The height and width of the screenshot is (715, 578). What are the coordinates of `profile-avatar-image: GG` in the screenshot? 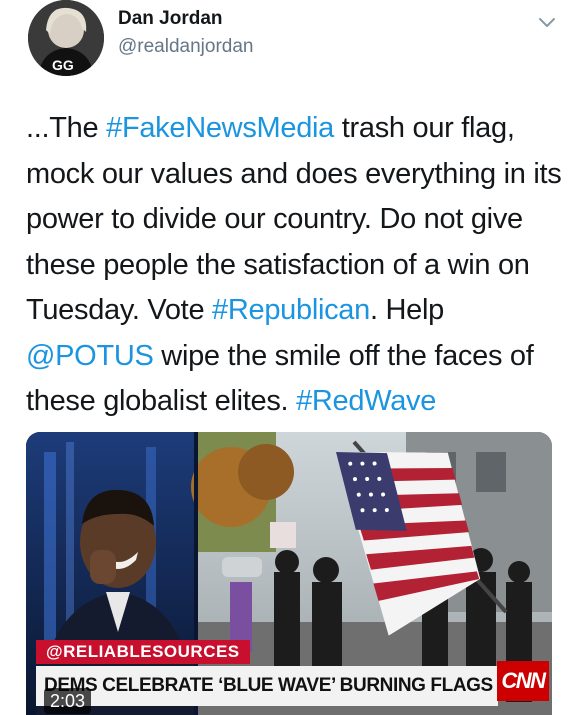 It's located at (66, 38).